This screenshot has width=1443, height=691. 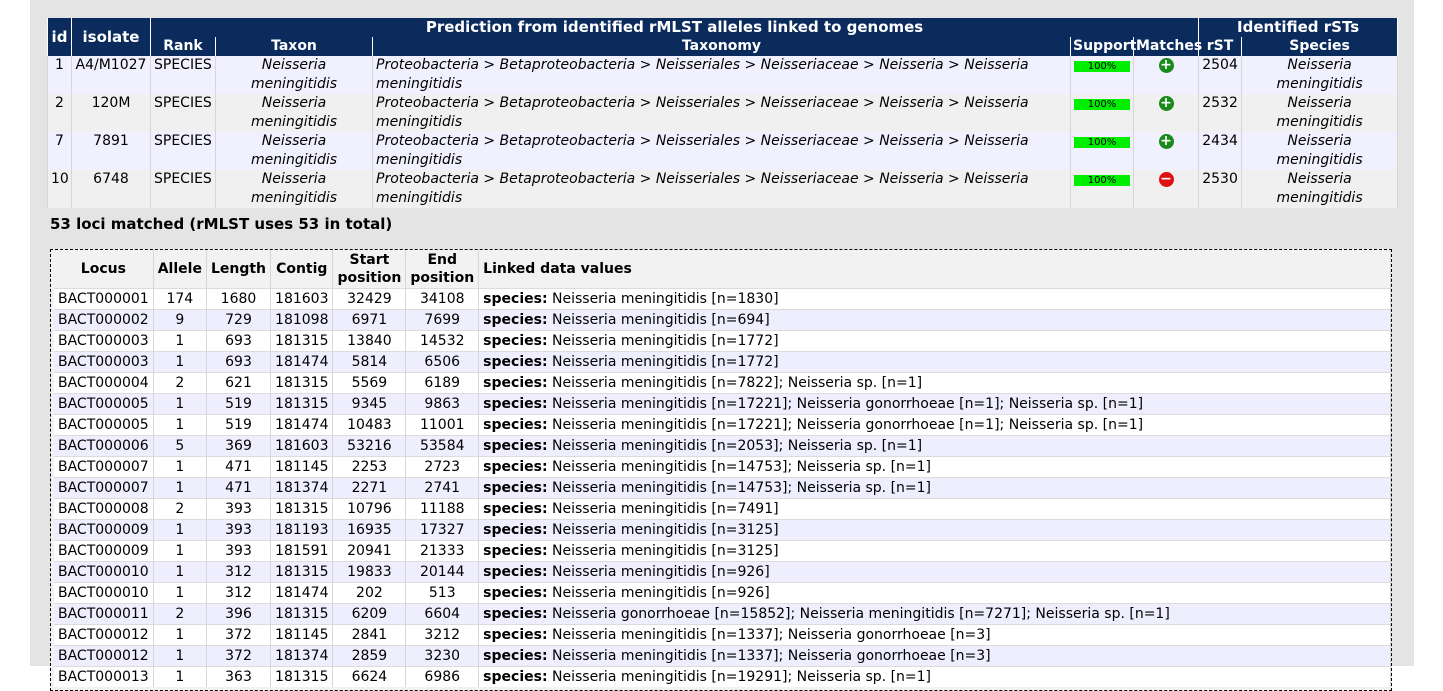 I want to click on row-matches: −, so click(x=1166, y=189).